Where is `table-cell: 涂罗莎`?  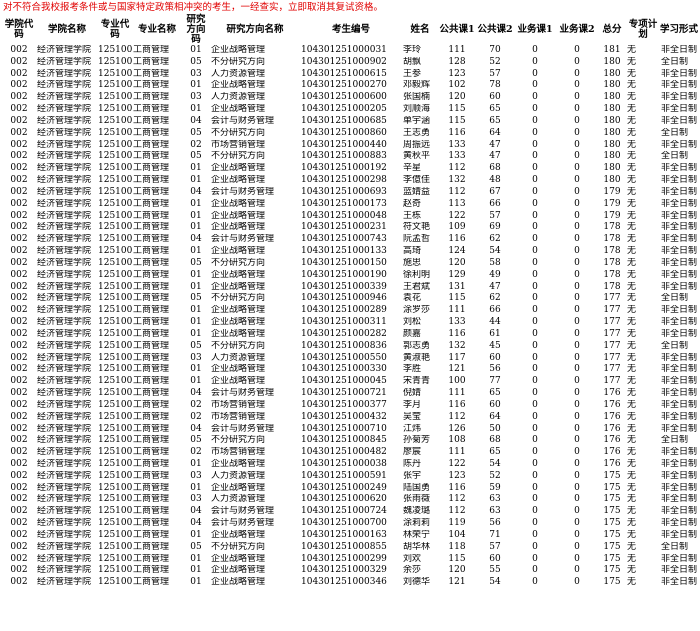 table-cell: 涂罗莎 is located at coordinates (417, 310).